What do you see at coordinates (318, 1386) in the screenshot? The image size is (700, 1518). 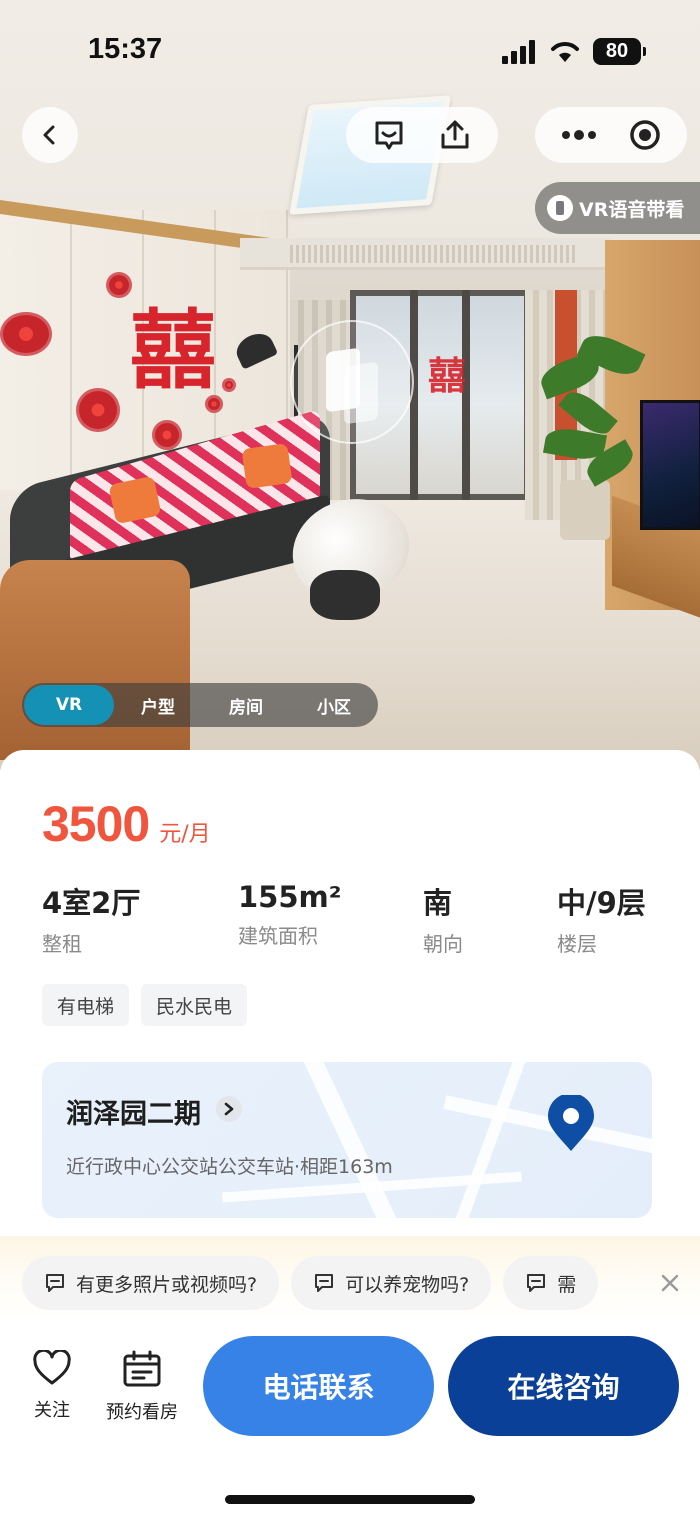 I see `call-button: 电话联系` at bounding box center [318, 1386].